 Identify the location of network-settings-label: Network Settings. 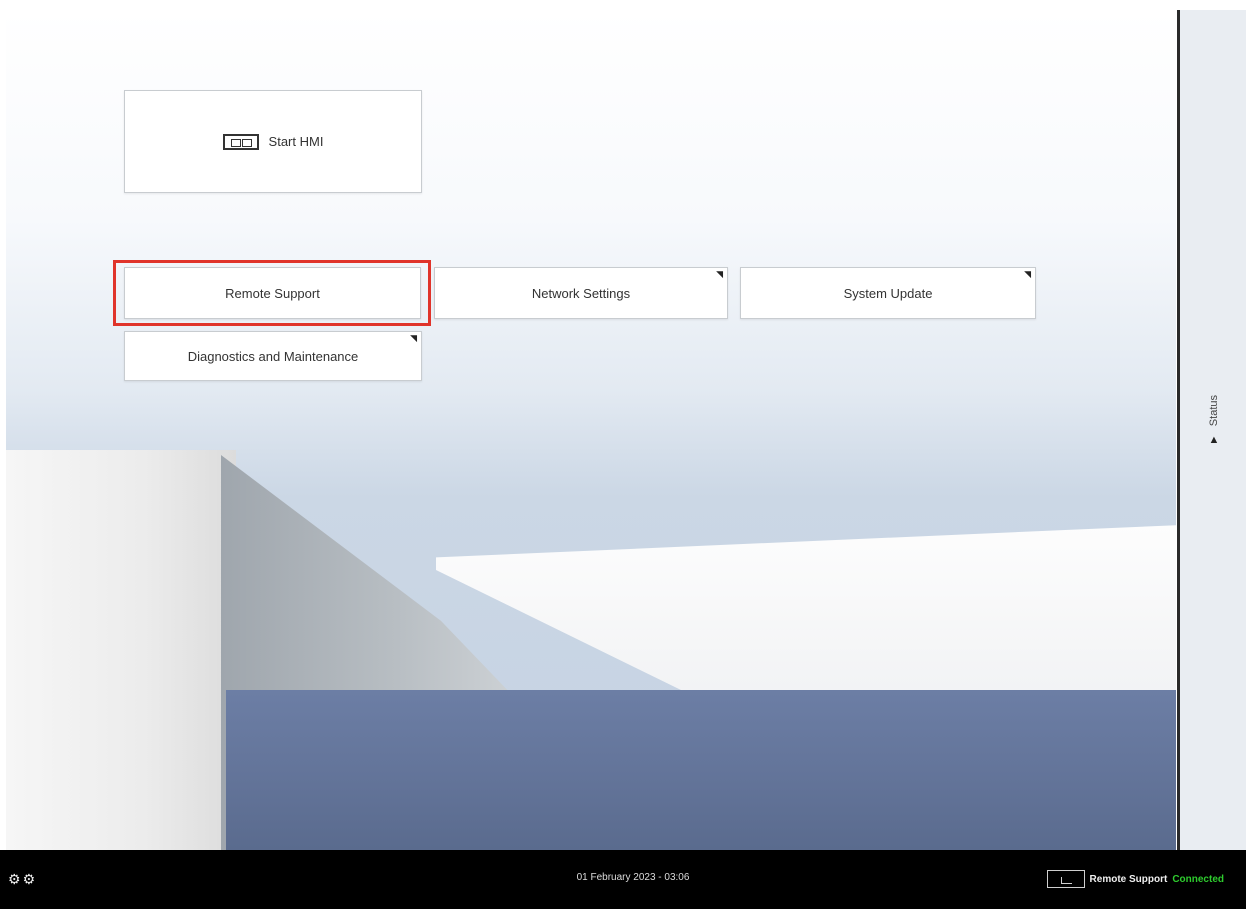
(581, 293).